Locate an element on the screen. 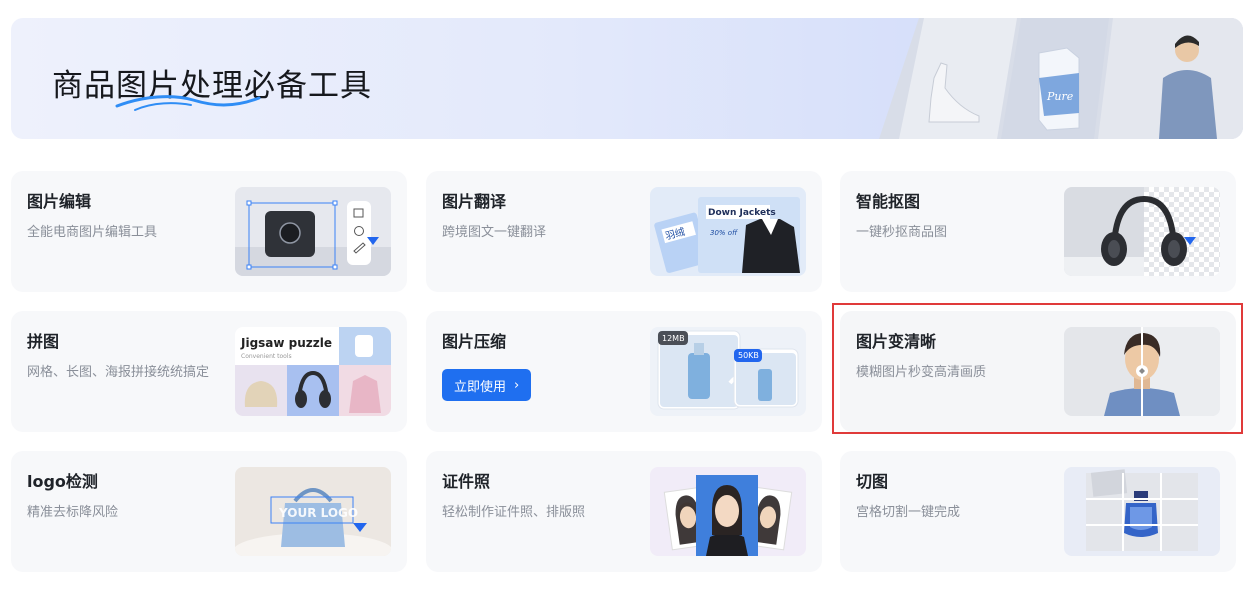 The image size is (1243, 609). card-title: 智能抠图 is located at coordinates (888, 201).